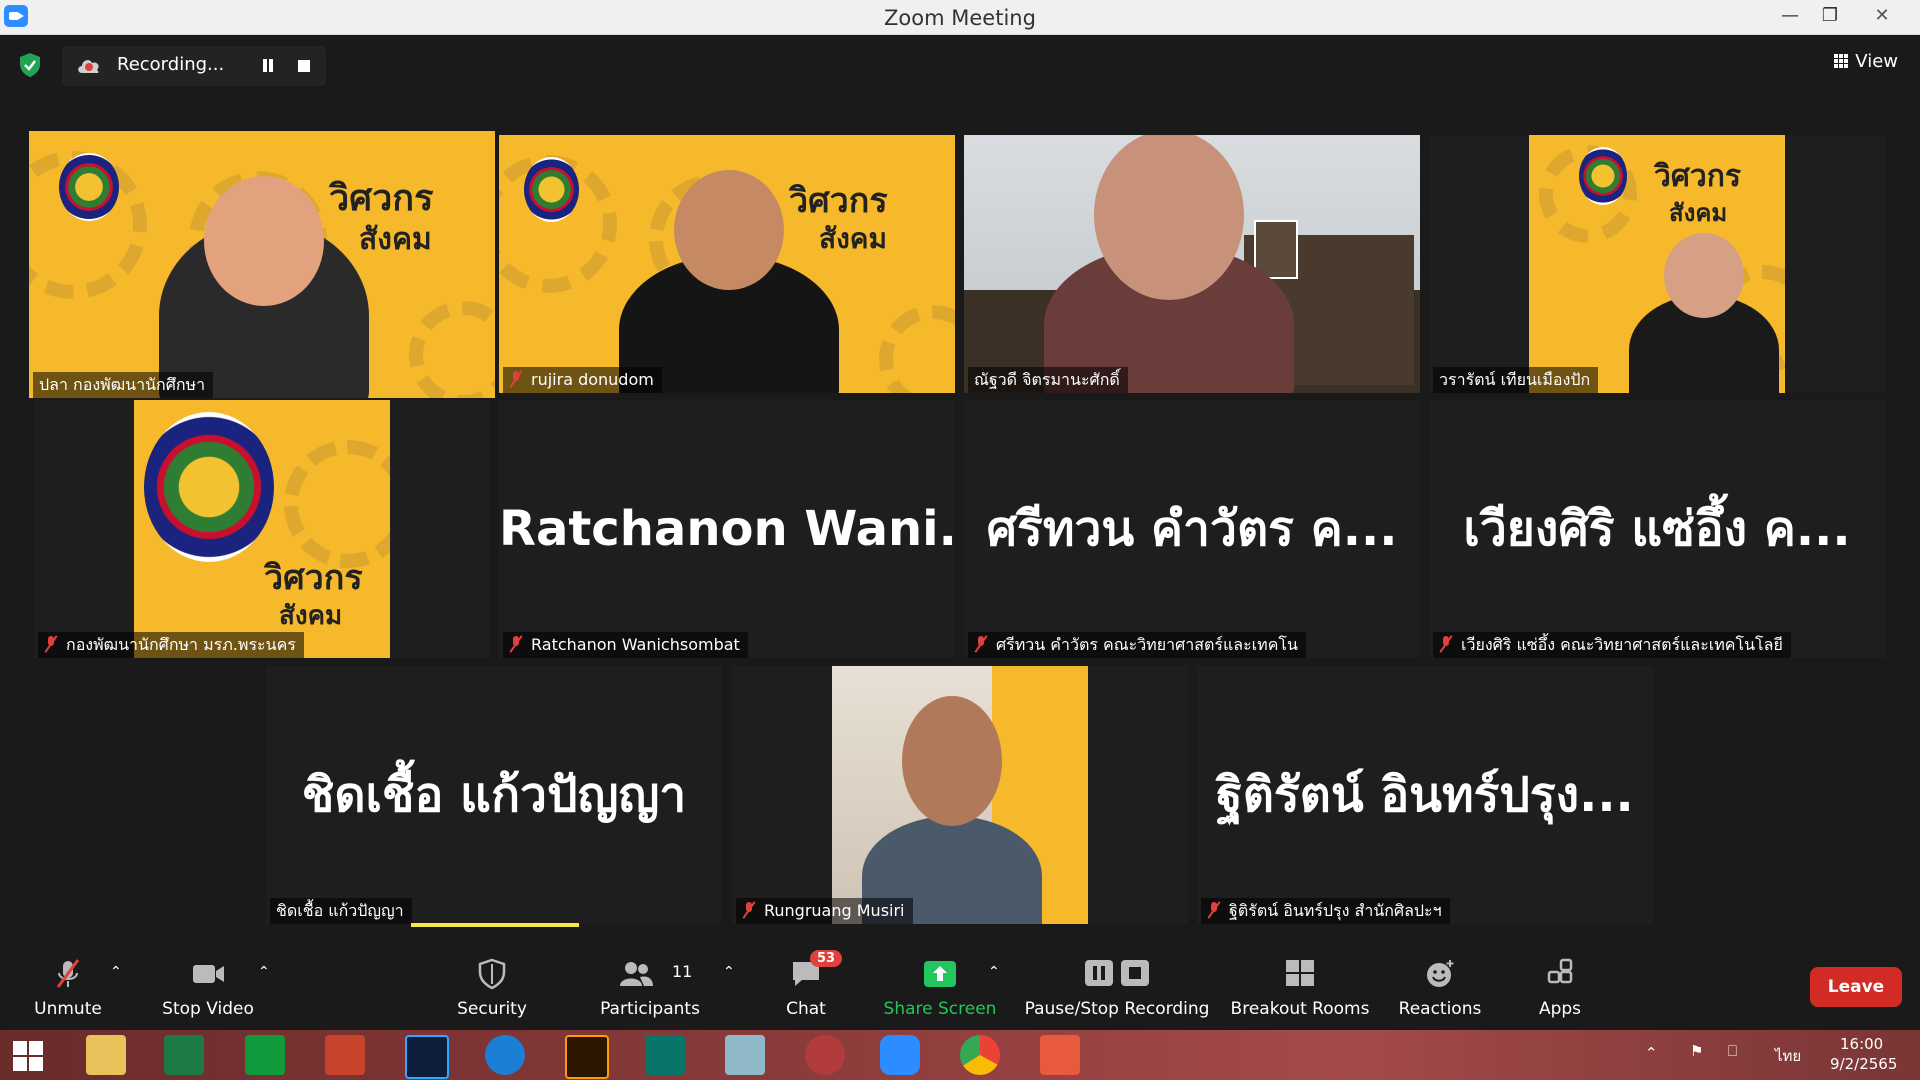 The height and width of the screenshot is (1080, 1920). What do you see at coordinates (824, 911) in the screenshot?
I see `participant-name: Rungruang Musiri` at bounding box center [824, 911].